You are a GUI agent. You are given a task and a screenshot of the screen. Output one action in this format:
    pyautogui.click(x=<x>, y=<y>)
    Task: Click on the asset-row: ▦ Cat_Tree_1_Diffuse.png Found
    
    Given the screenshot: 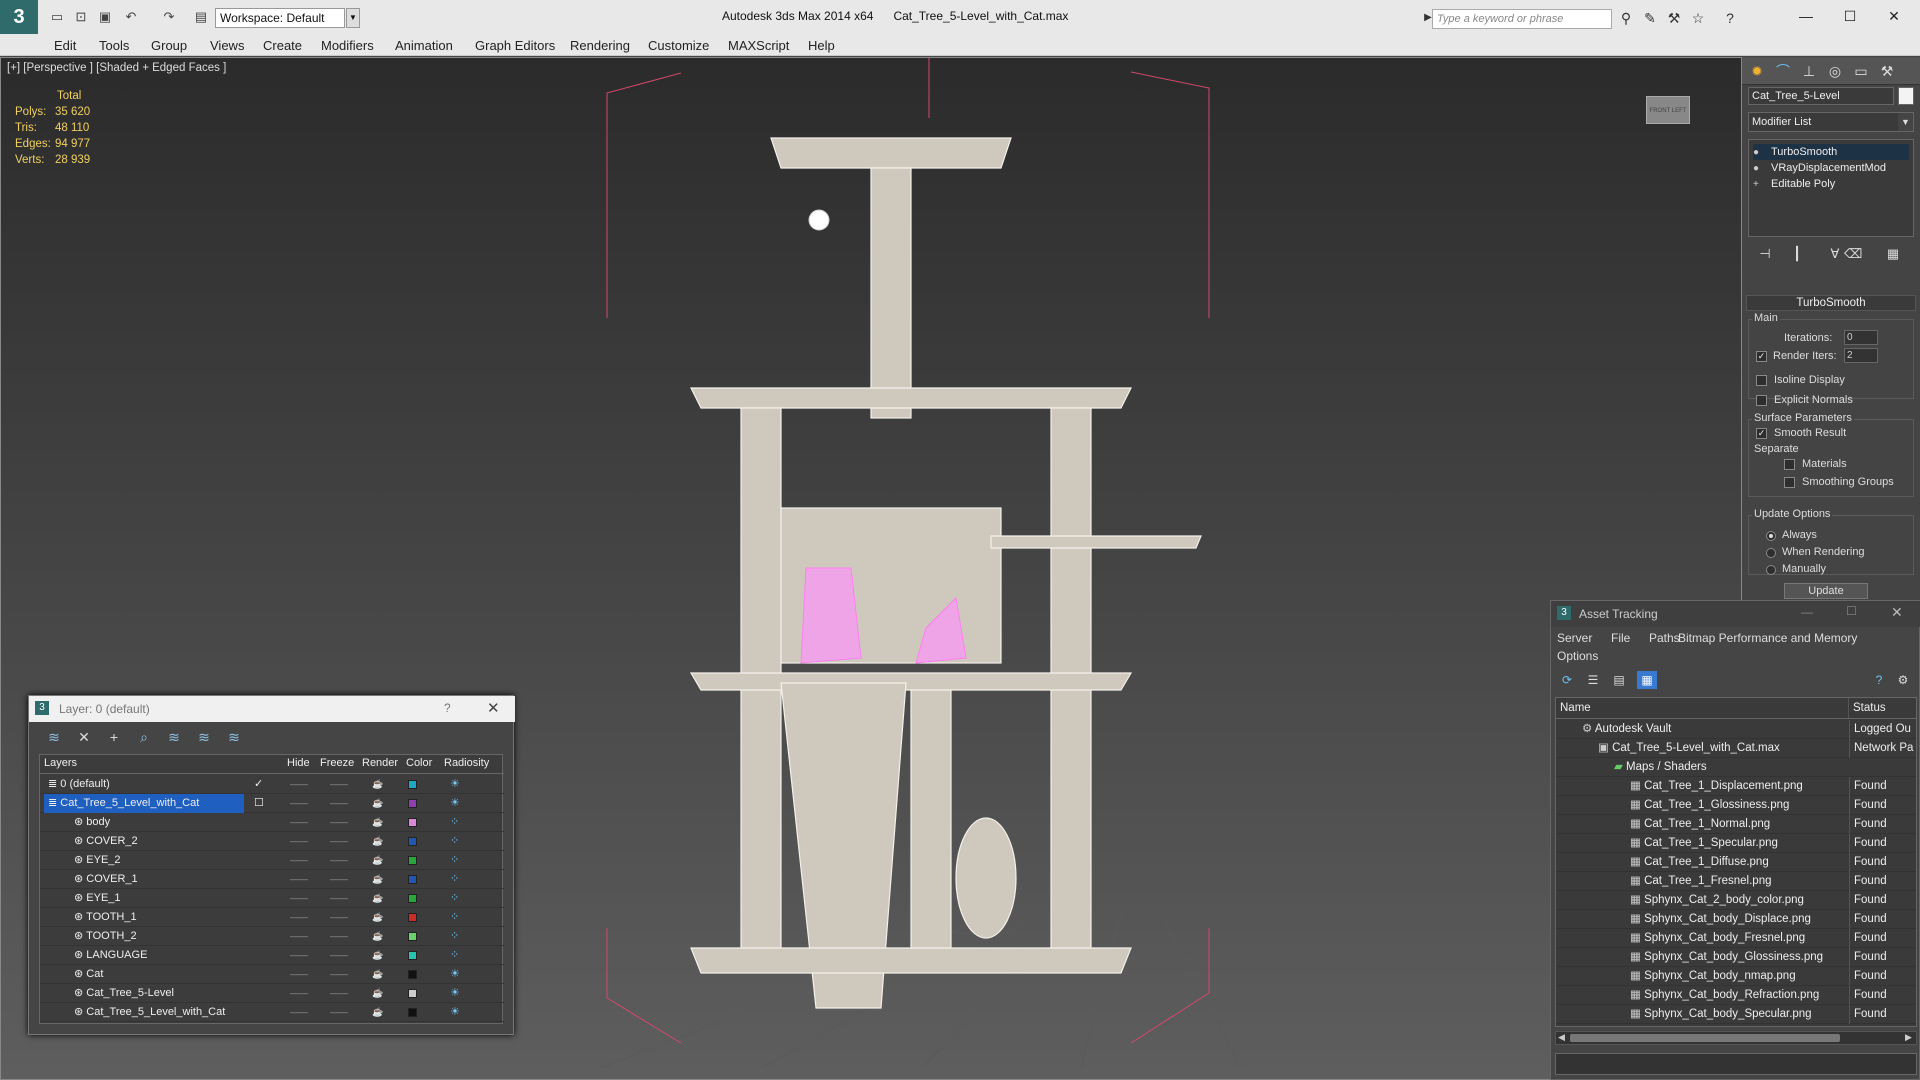 What is the action you would take?
    pyautogui.click(x=1736, y=862)
    